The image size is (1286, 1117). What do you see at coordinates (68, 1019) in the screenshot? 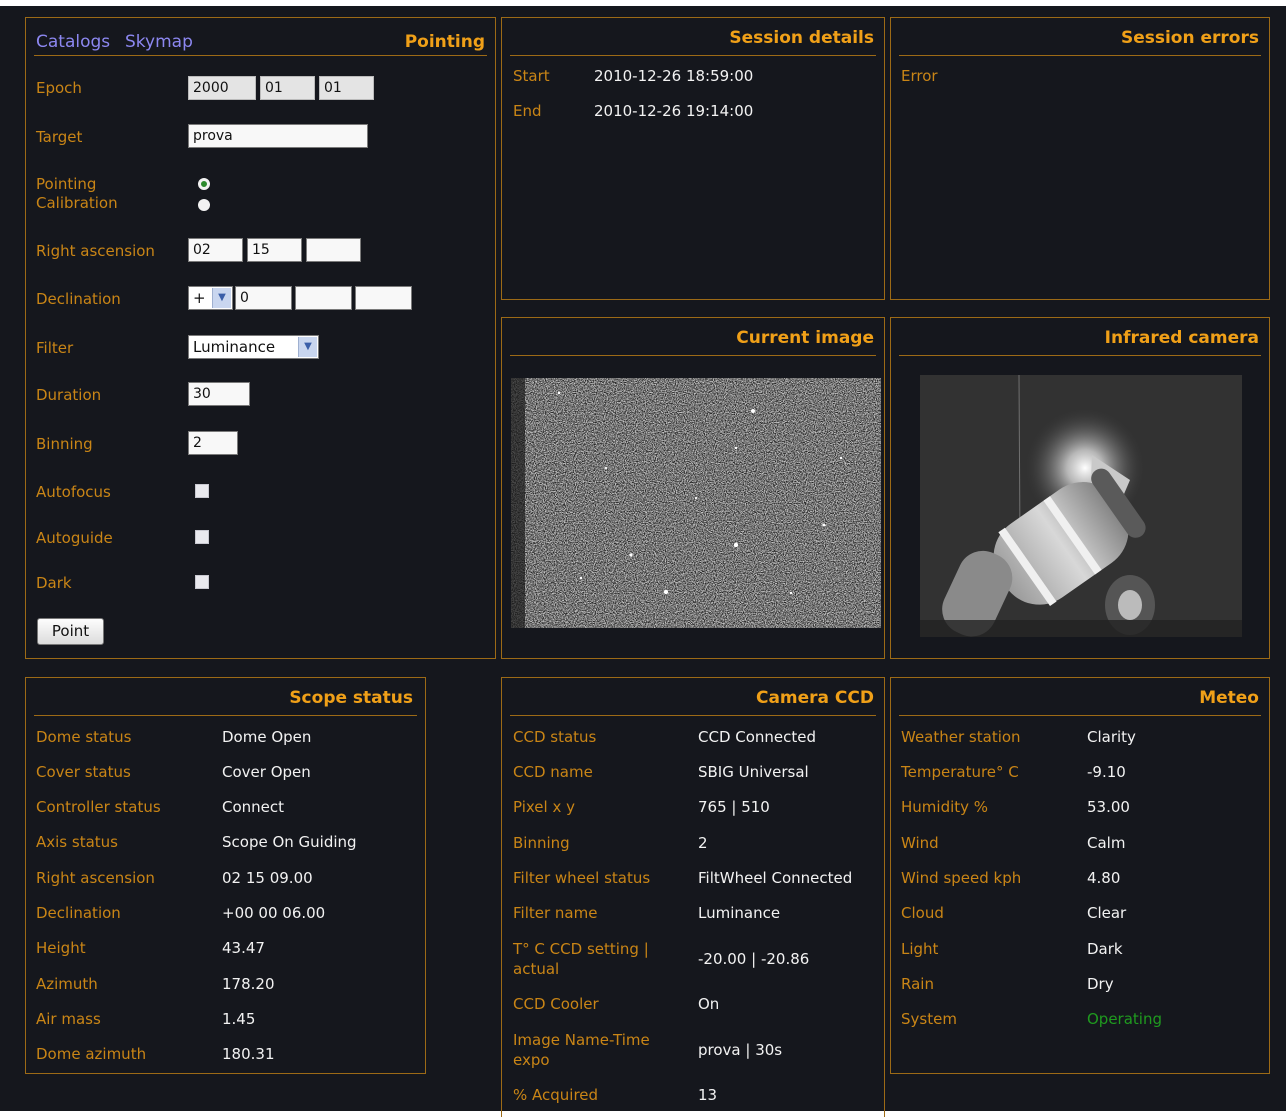
I see `scope-row-label: Air mass` at bounding box center [68, 1019].